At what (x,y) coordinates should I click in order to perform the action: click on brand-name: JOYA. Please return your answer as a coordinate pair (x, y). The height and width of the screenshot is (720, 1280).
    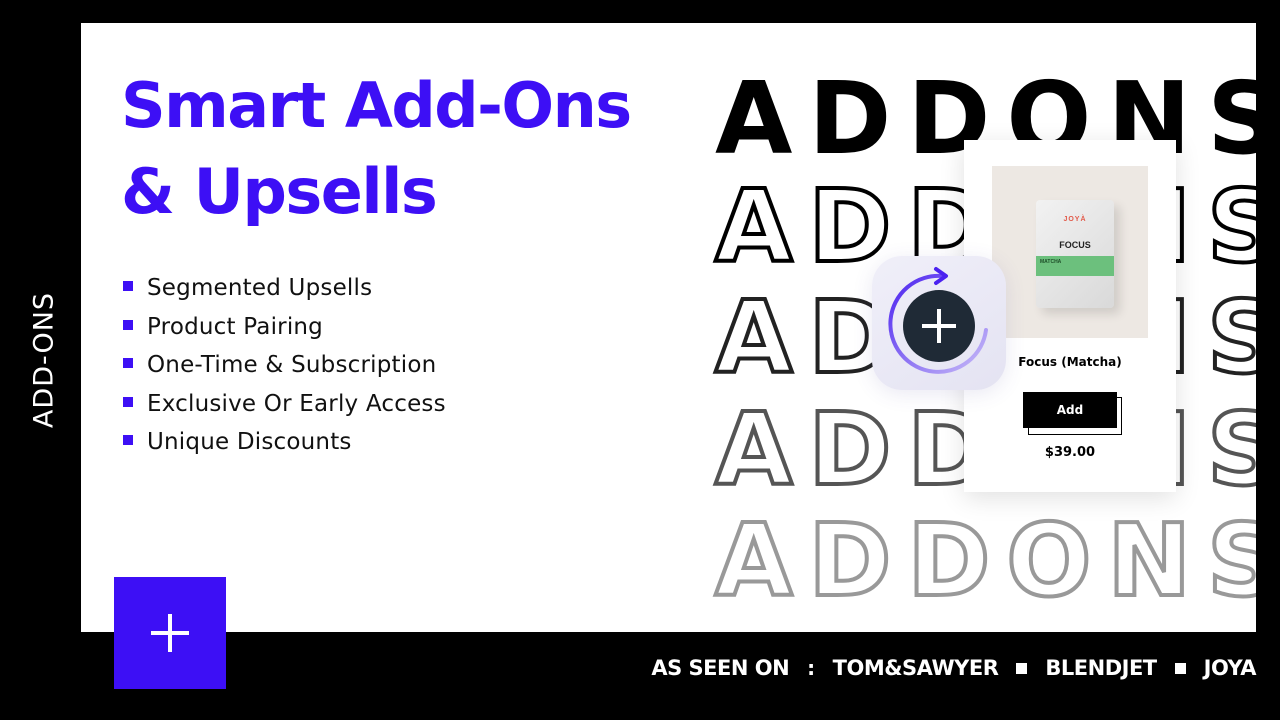
    Looking at the image, I should click on (1230, 668).